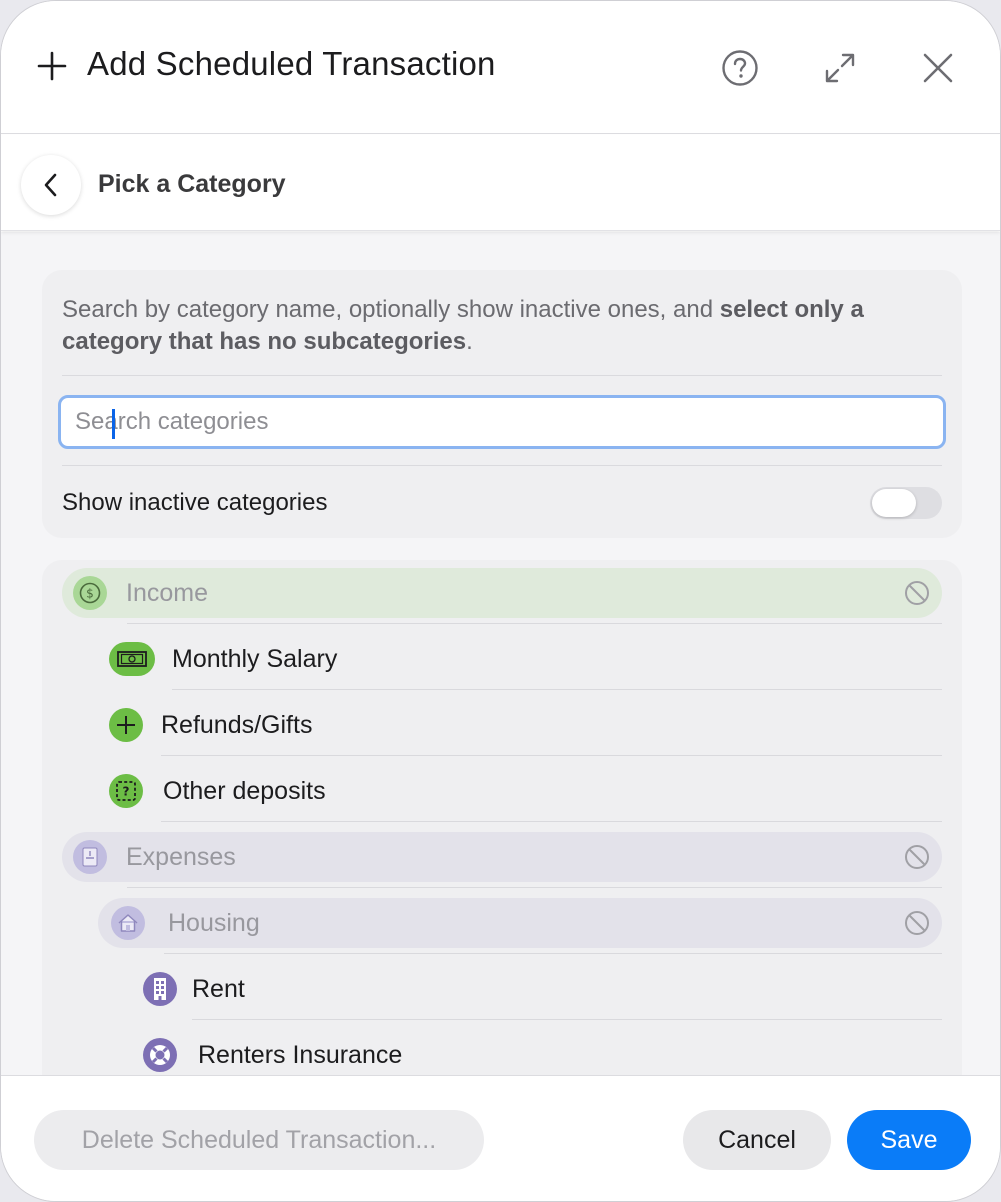 This screenshot has height=1202, width=1001. What do you see at coordinates (167, 593) in the screenshot?
I see `category-label: Income` at bounding box center [167, 593].